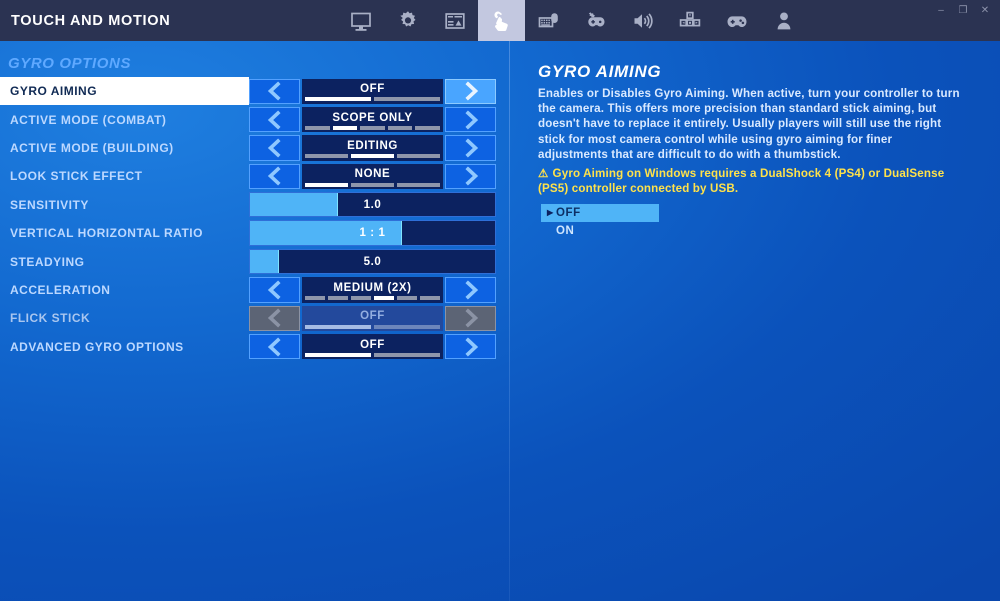 Image resolution: width=1000 pixels, height=601 pixels. What do you see at coordinates (106, 233) in the screenshot?
I see `setting-row-label: VERTICAL HORIZONTAL RATIO` at bounding box center [106, 233].